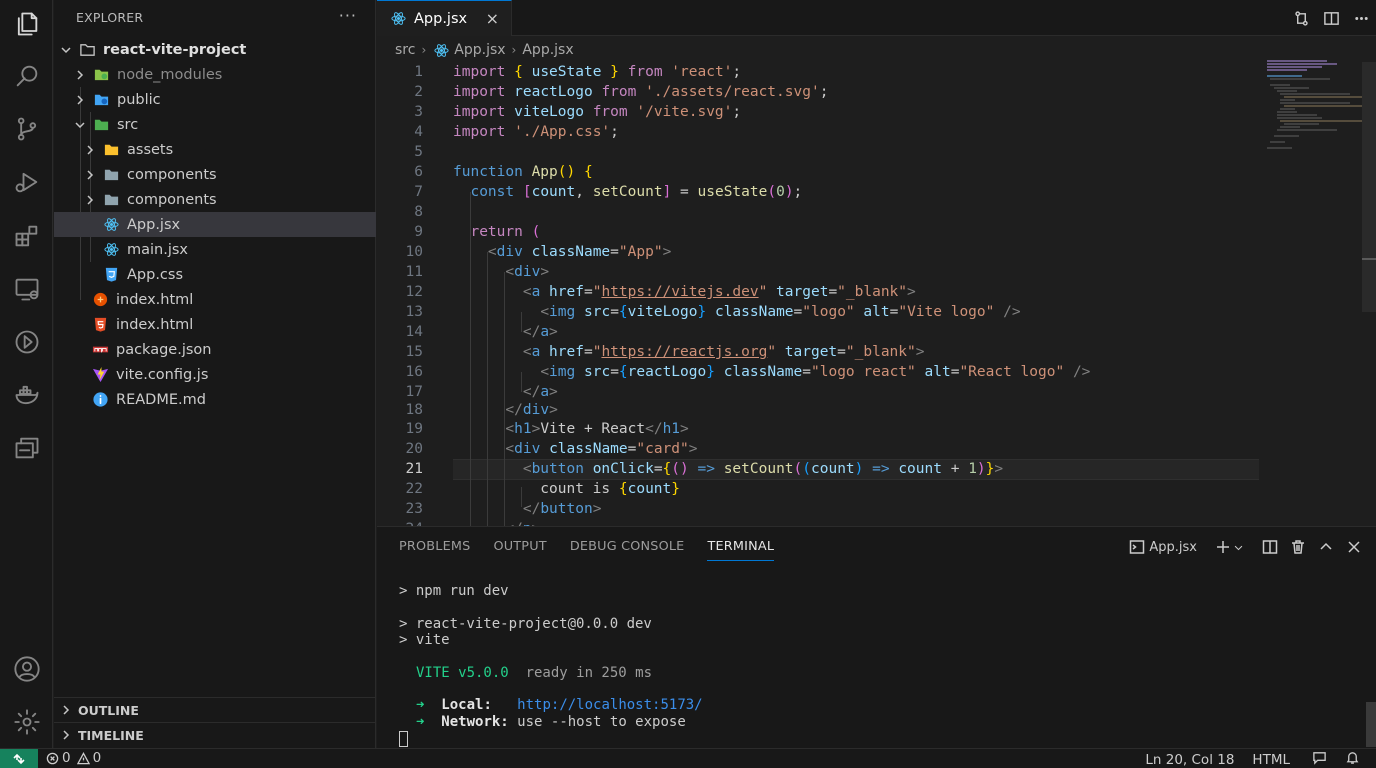  Describe the element at coordinates (215, 224) in the screenshot. I see `tree-item-app-jsx: App.jsx` at that location.